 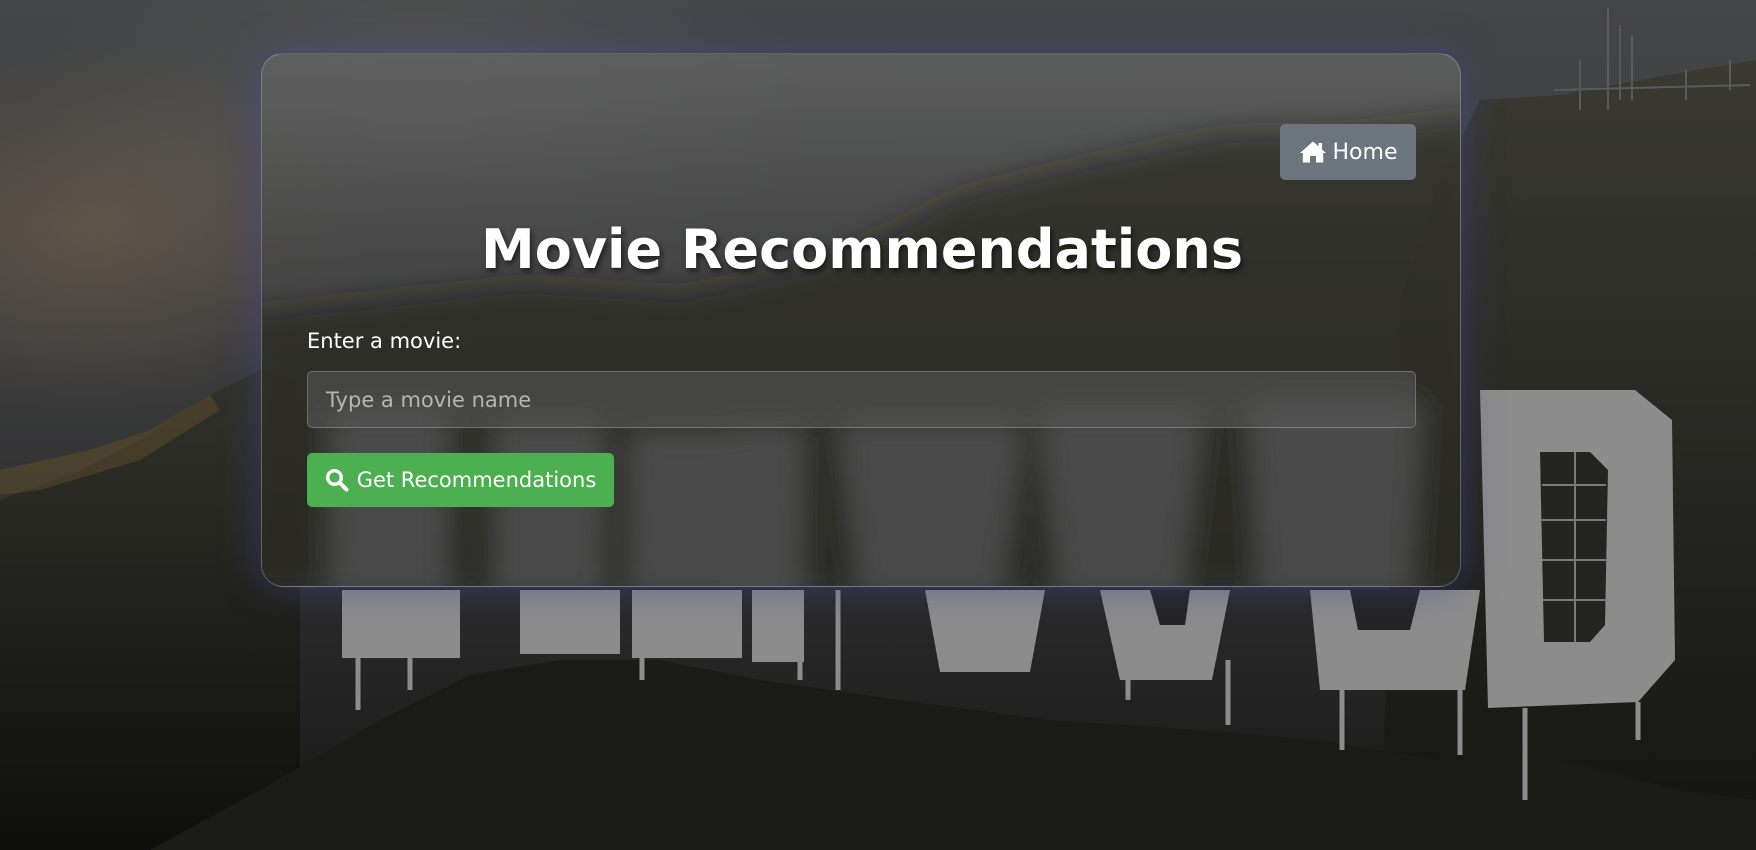 I want to click on page-title: Movie Recommendations, so click(x=862, y=249).